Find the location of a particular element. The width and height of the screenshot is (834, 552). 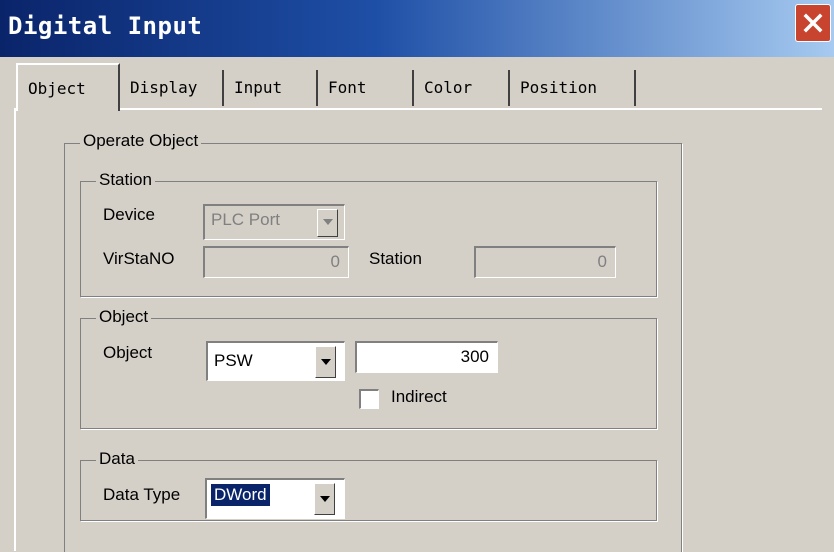

device-value: PLC Port is located at coordinates (245, 219).